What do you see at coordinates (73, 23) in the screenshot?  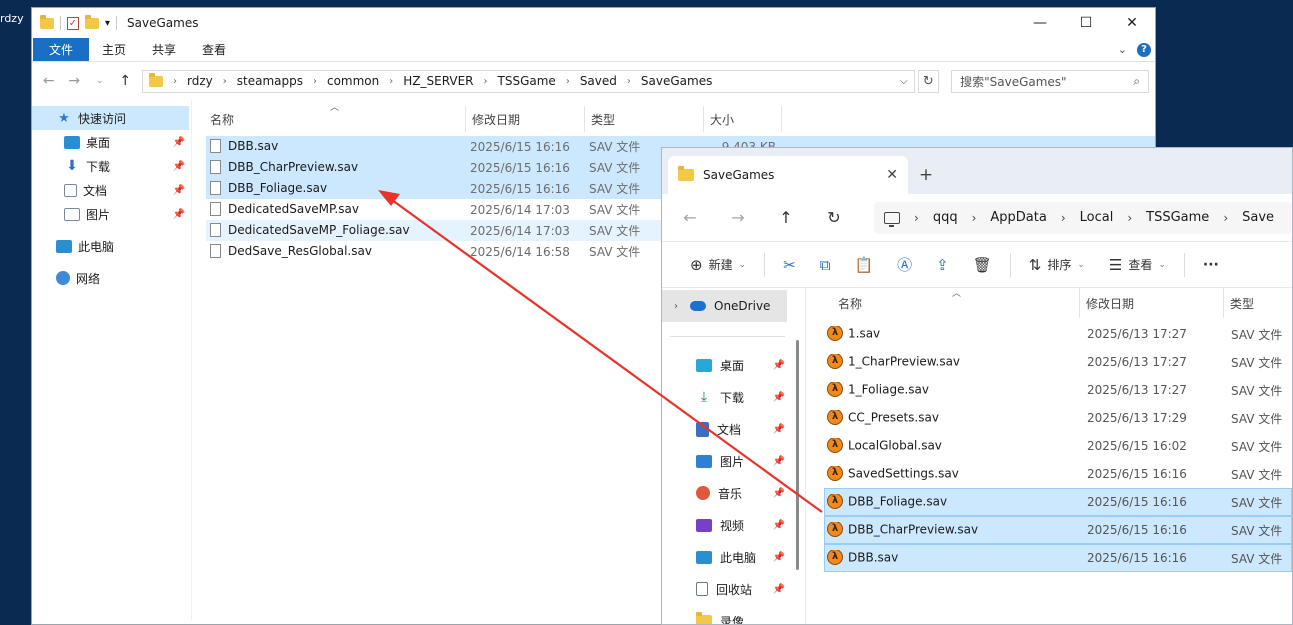 I see `properties-icon: ✓` at bounding box center [73, 23].